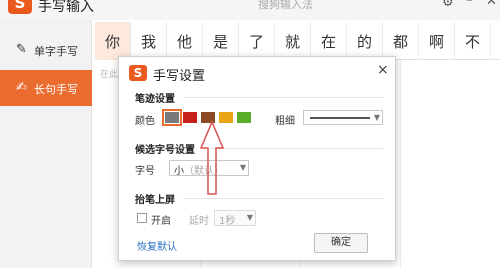  What do you see at coordinates (66, 7) in the screenshot?
I see `app-title: 手写输入` at bounding box center [66, 7].